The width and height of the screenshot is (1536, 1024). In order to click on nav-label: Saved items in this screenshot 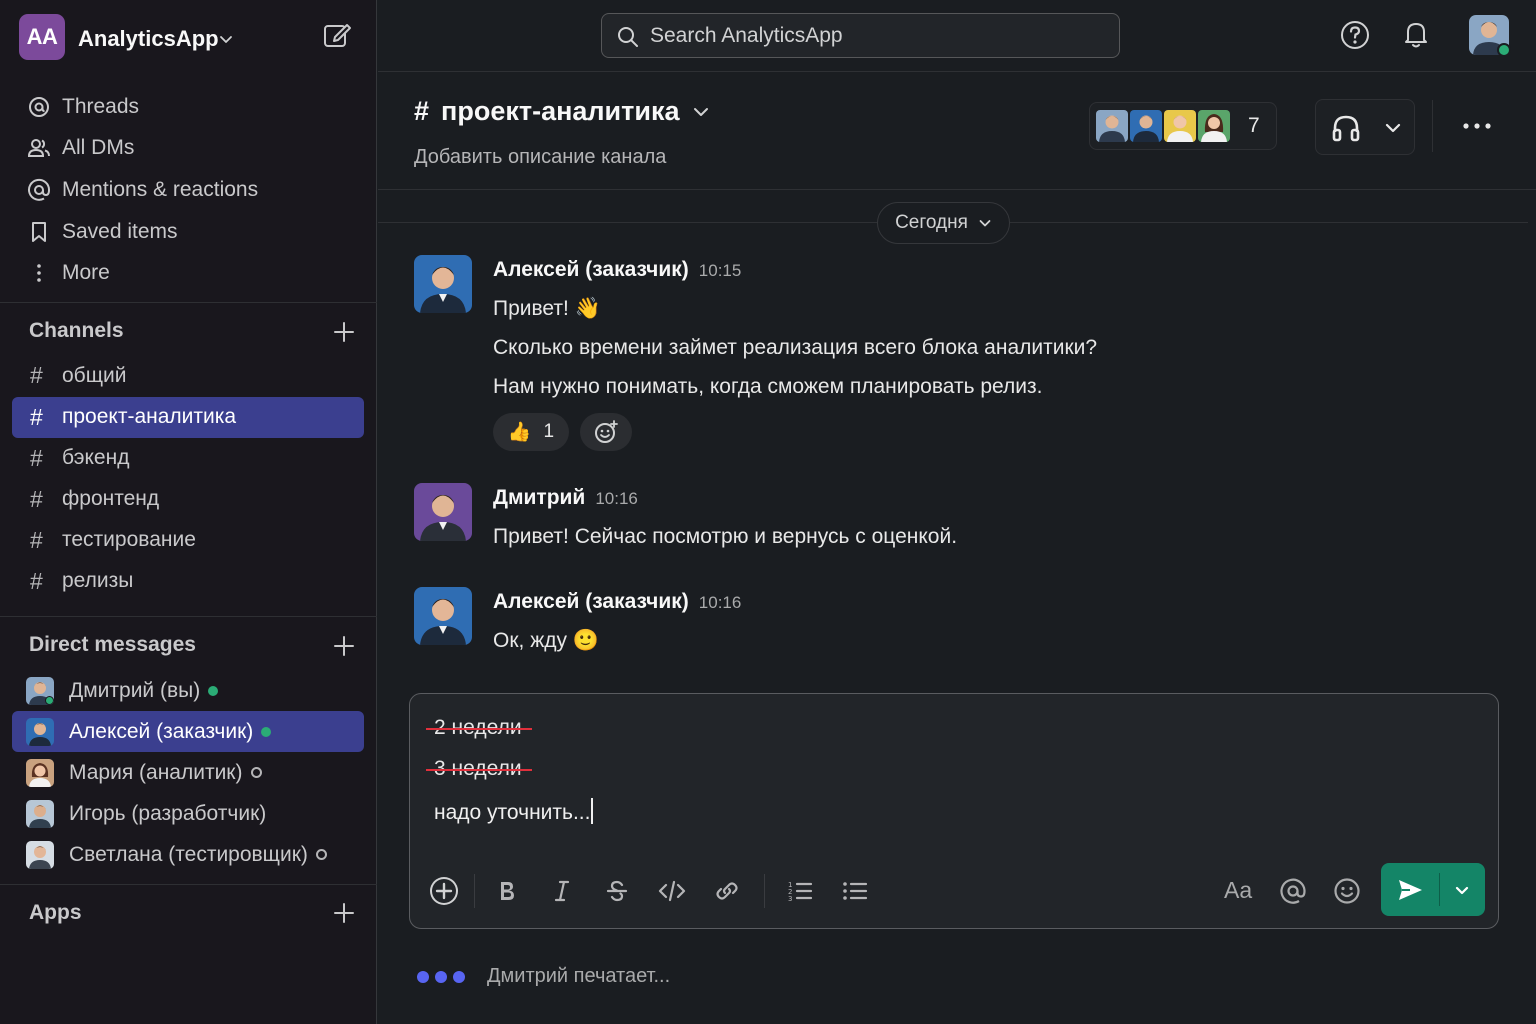, I will do `click(120, 231)`.